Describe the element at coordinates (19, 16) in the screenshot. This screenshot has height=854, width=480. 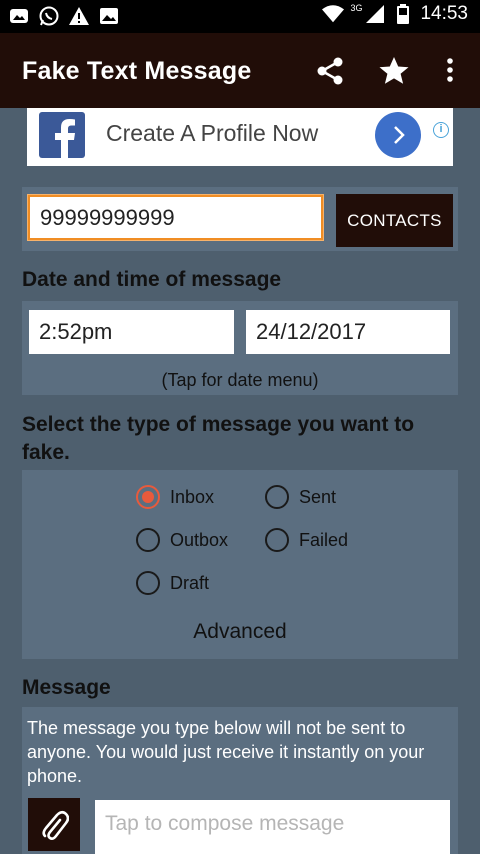
I see `photo-icon` at that location.